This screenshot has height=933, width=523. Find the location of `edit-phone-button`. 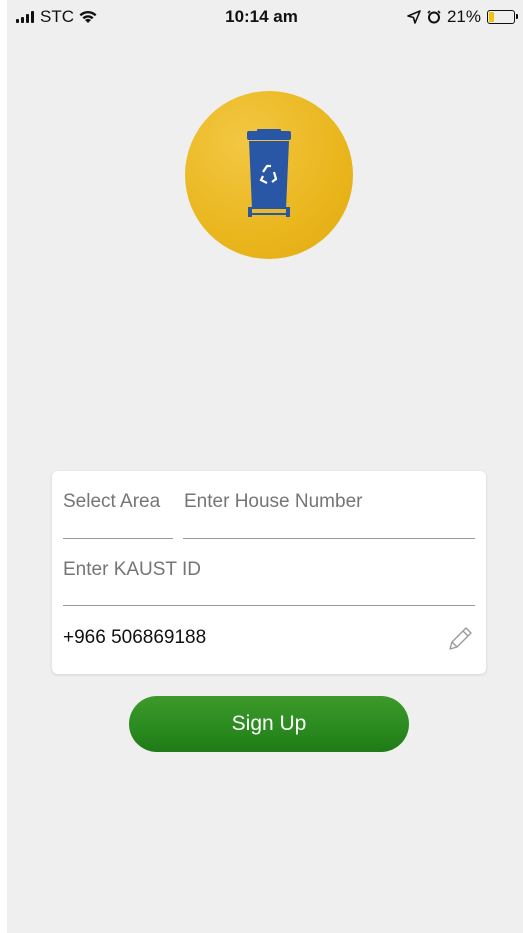

edit-phone-button is located at coordinates (461, 638).